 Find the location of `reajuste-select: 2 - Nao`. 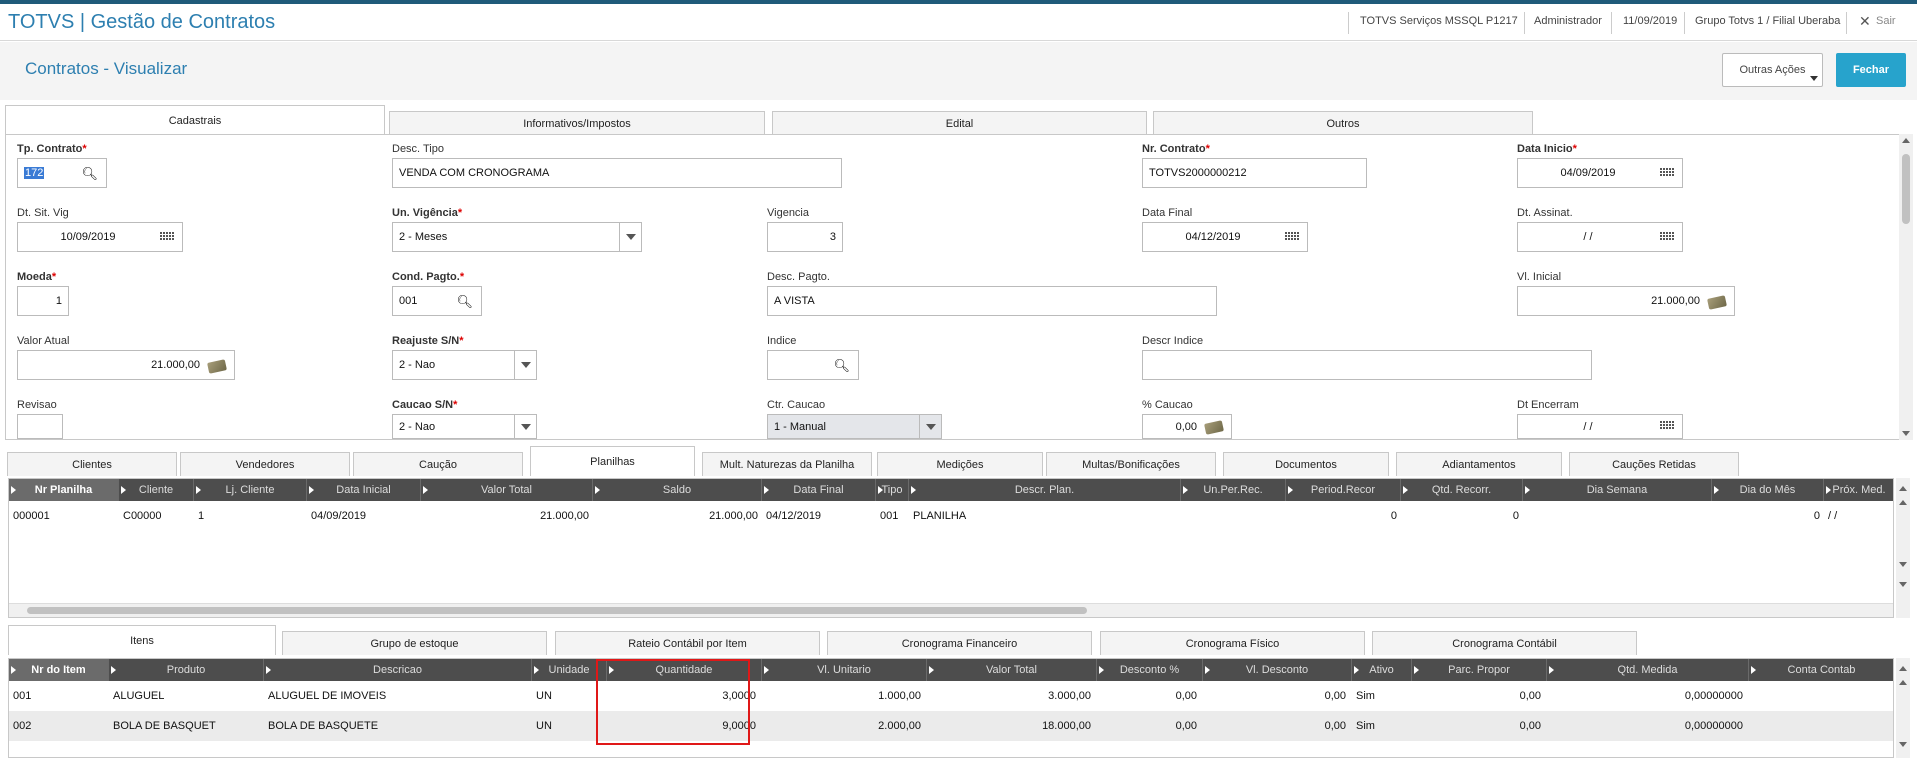

reajuste-select: 2 - Nao is located at coordinates (464, 365).